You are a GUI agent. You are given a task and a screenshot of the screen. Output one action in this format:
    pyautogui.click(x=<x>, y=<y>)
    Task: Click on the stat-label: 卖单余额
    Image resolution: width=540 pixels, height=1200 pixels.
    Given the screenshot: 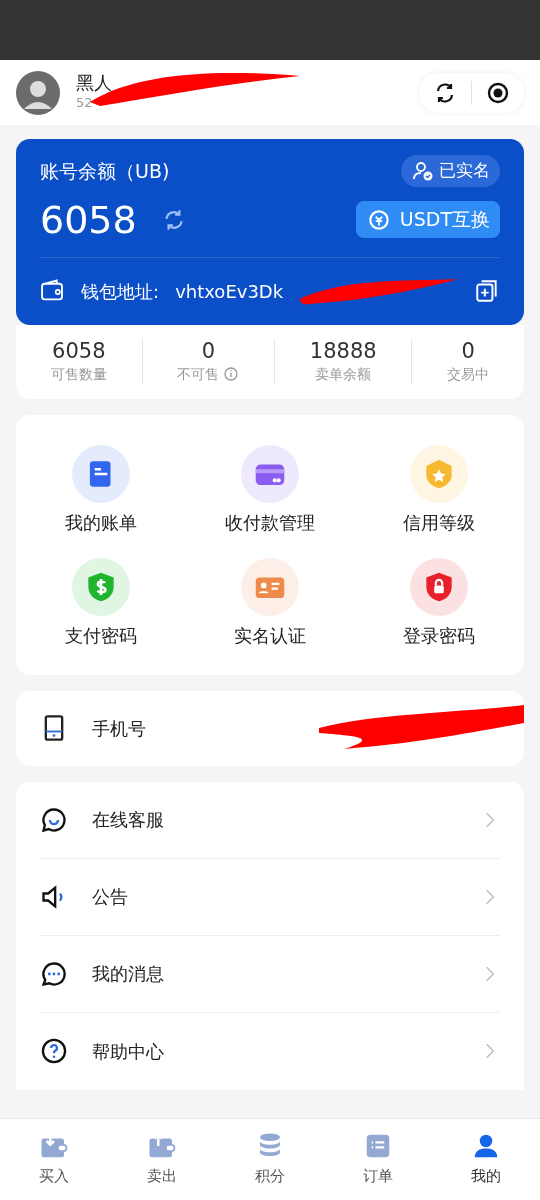 What is the action you would take?
    pyautogui.click(x=343, y=374)
    